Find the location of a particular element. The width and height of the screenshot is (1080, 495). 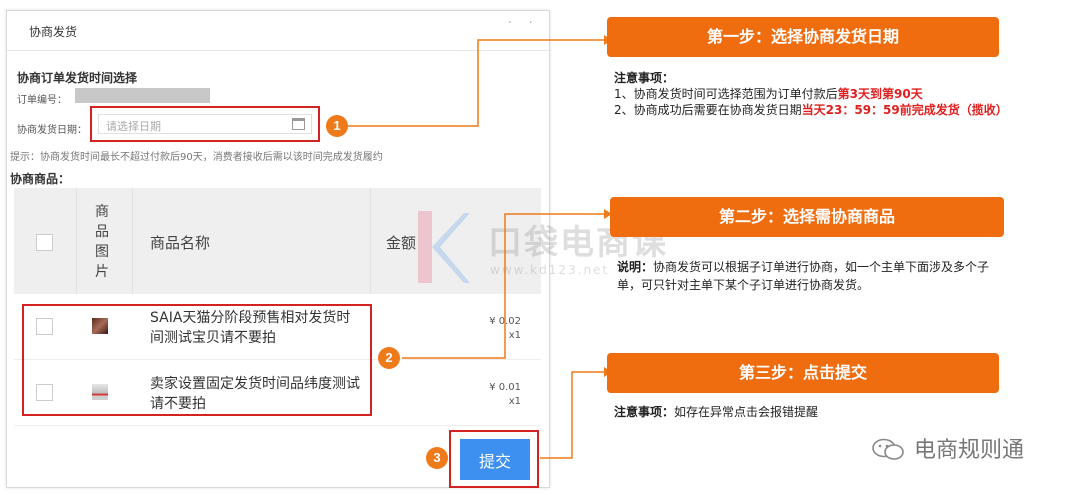

step-3-note-heading: 注意事项： is located at coordinates (644, 412).